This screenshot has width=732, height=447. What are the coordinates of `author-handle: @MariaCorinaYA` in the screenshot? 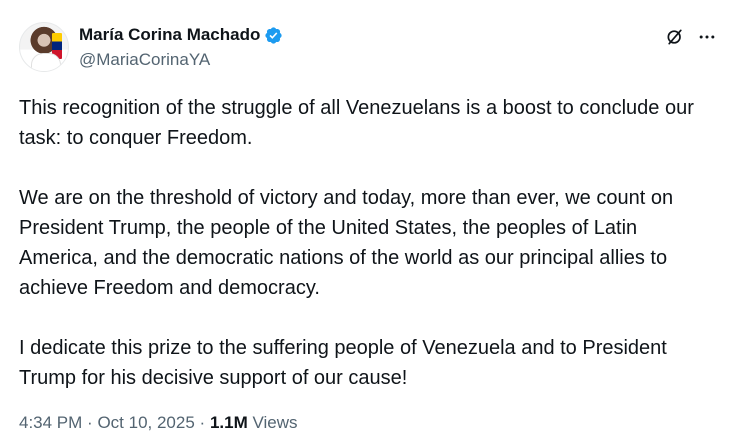 It's located at (181, 60).